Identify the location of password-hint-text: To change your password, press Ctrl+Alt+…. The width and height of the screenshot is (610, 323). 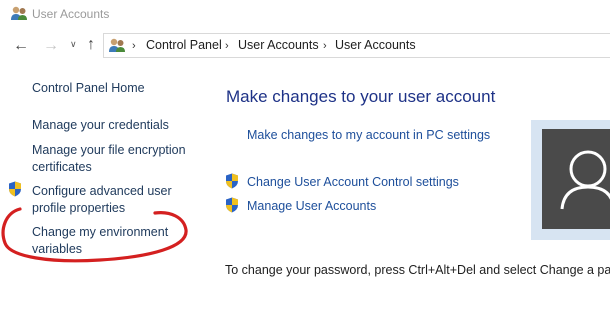
(417, 270).